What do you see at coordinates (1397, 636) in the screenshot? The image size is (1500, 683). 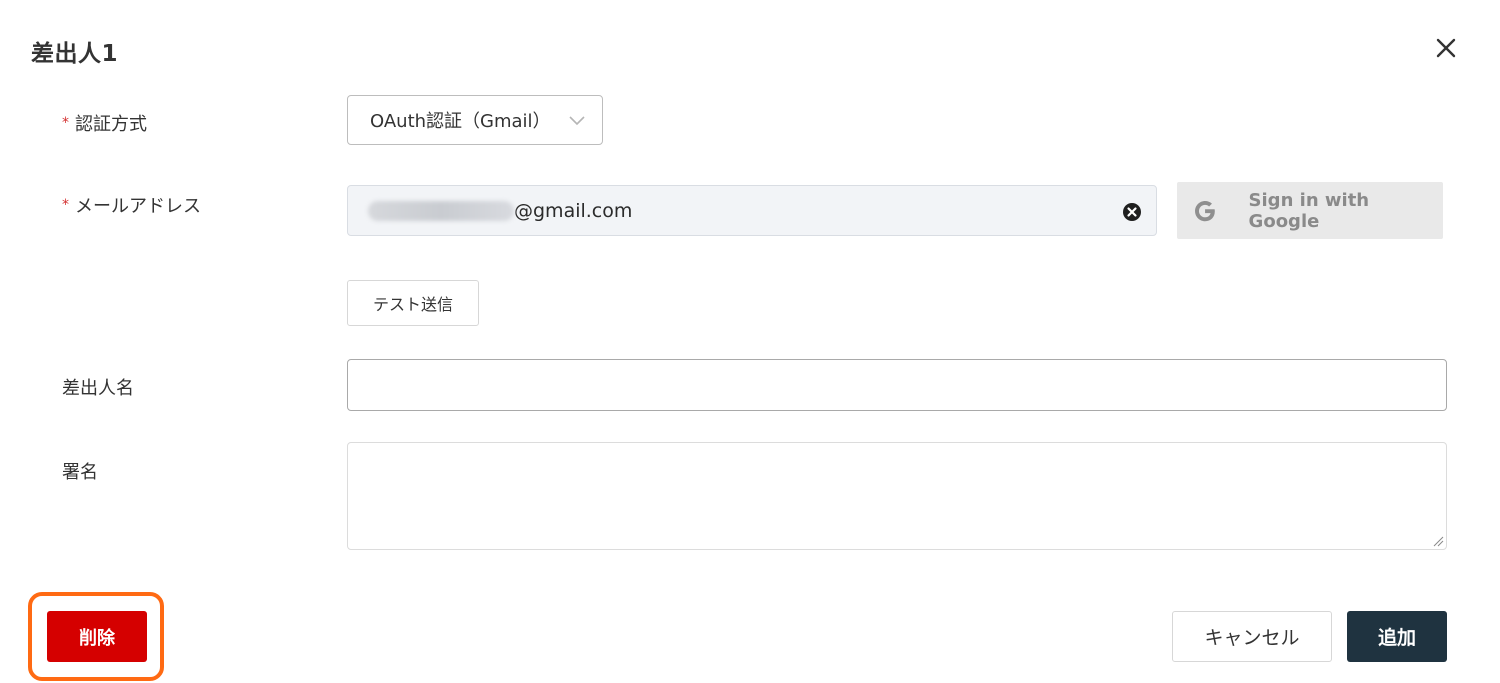 I see `add-button: 追加` at bounding box center [1397, 636].